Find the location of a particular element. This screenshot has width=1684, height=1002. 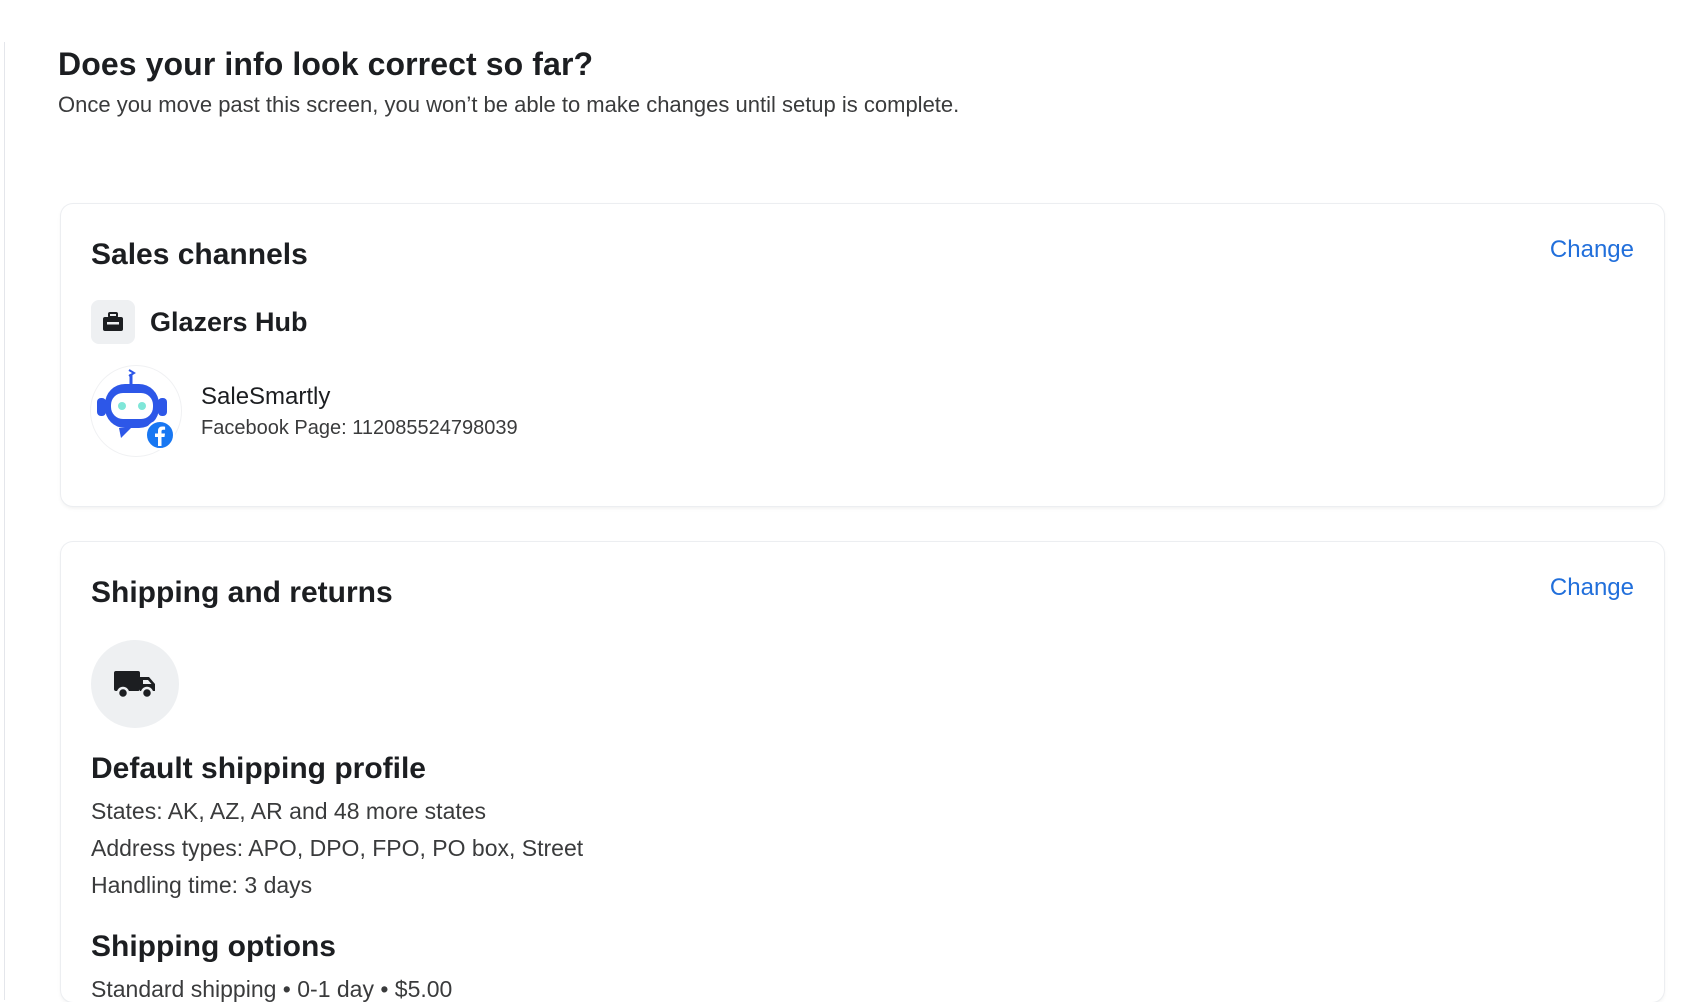

page-name: SaleSmartly is located at coordinates (266, 396).